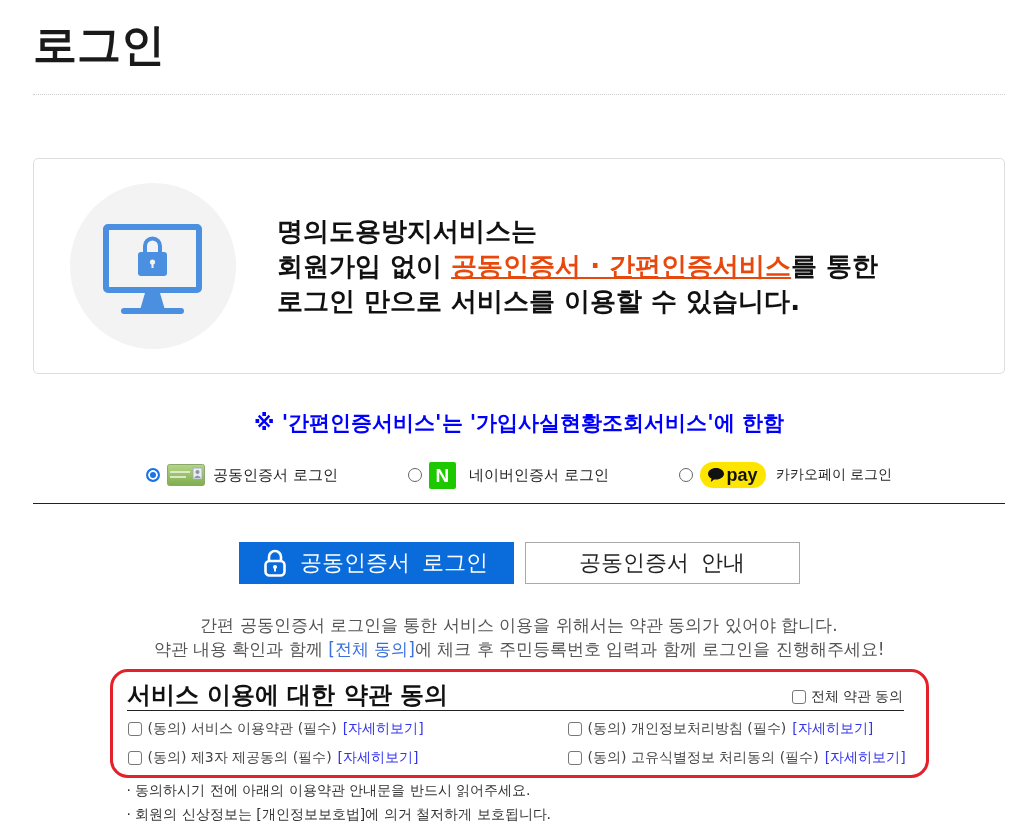 The image size is (1025, 826). What do you see at coordinates (621, 265) in the screenshot?
I see `certificate-service-link: 공동인증서 · 간편인증서비스` at bounding box center [621, 265].